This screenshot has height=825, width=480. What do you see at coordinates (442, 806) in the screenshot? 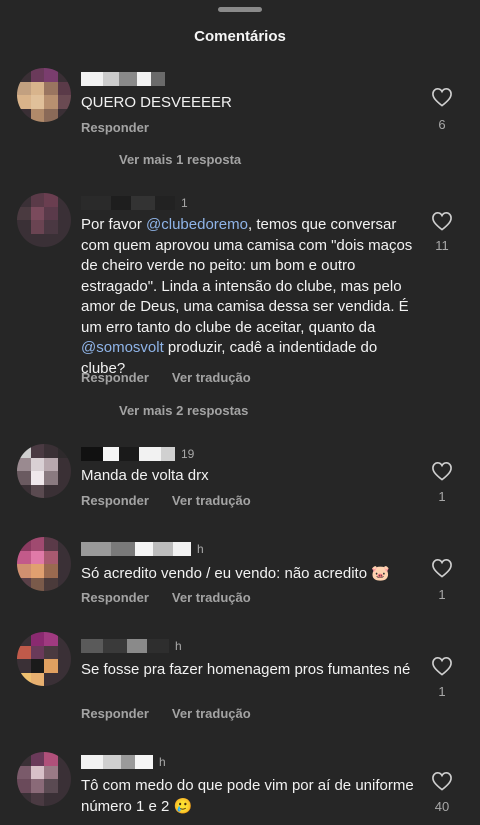
I see `like-count: 40` at bounding box center [442, 806].